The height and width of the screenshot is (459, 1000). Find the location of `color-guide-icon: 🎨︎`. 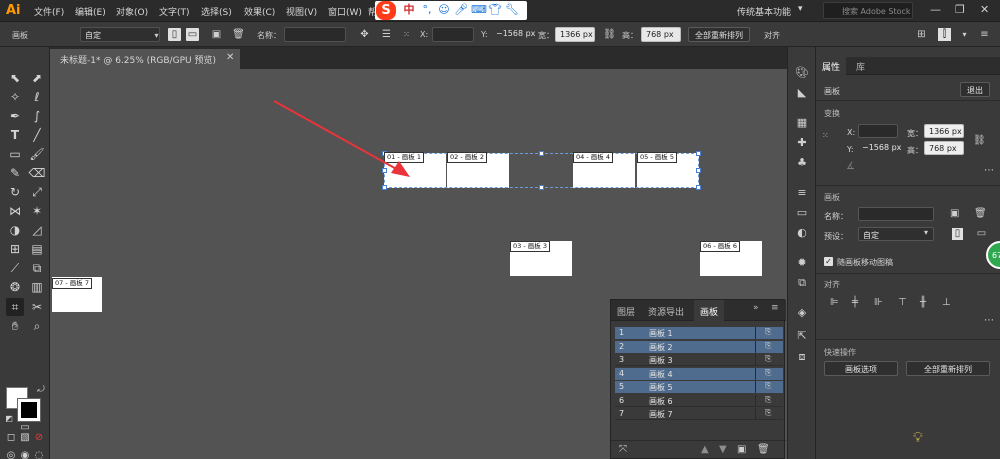

color-guide-icon: 🎨︎ is located at coordinates (802, 73).